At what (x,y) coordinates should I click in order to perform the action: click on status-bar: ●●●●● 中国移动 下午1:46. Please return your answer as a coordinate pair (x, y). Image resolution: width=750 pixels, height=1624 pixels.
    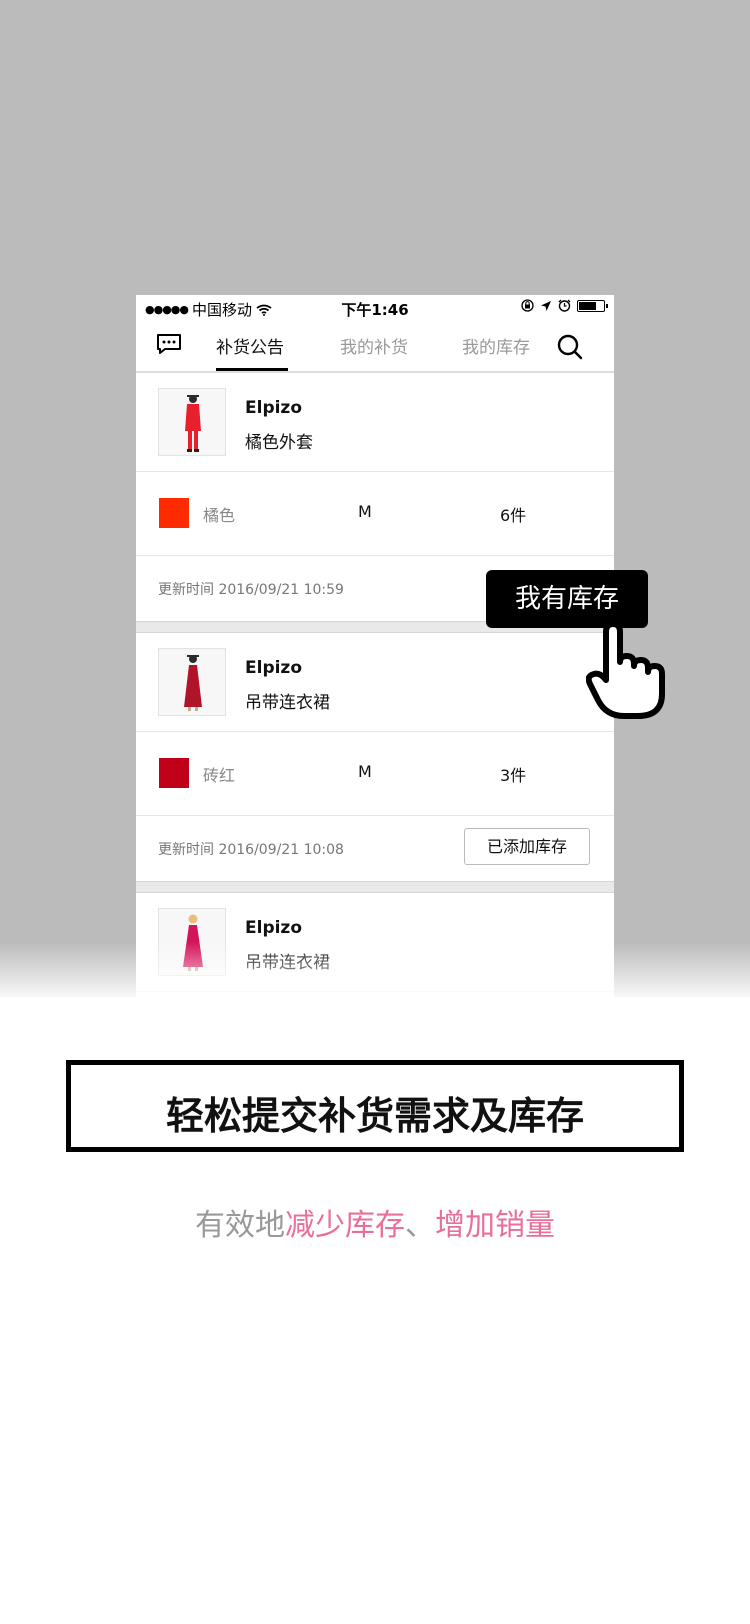
    Looking at the image, I should click on (375, 308).